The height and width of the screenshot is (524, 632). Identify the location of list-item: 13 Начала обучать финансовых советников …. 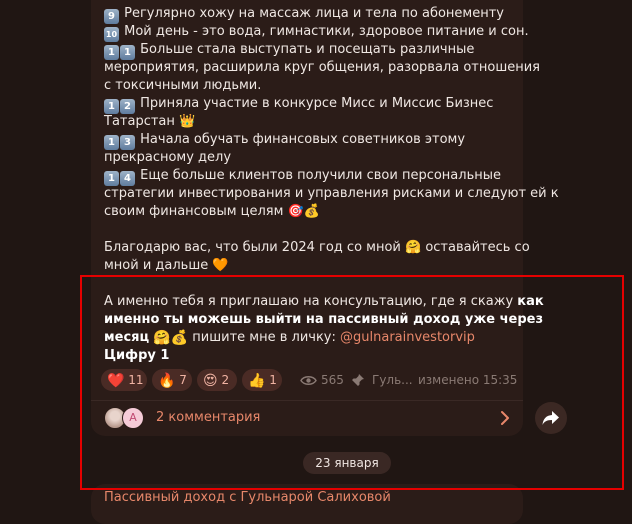
(284, 149).